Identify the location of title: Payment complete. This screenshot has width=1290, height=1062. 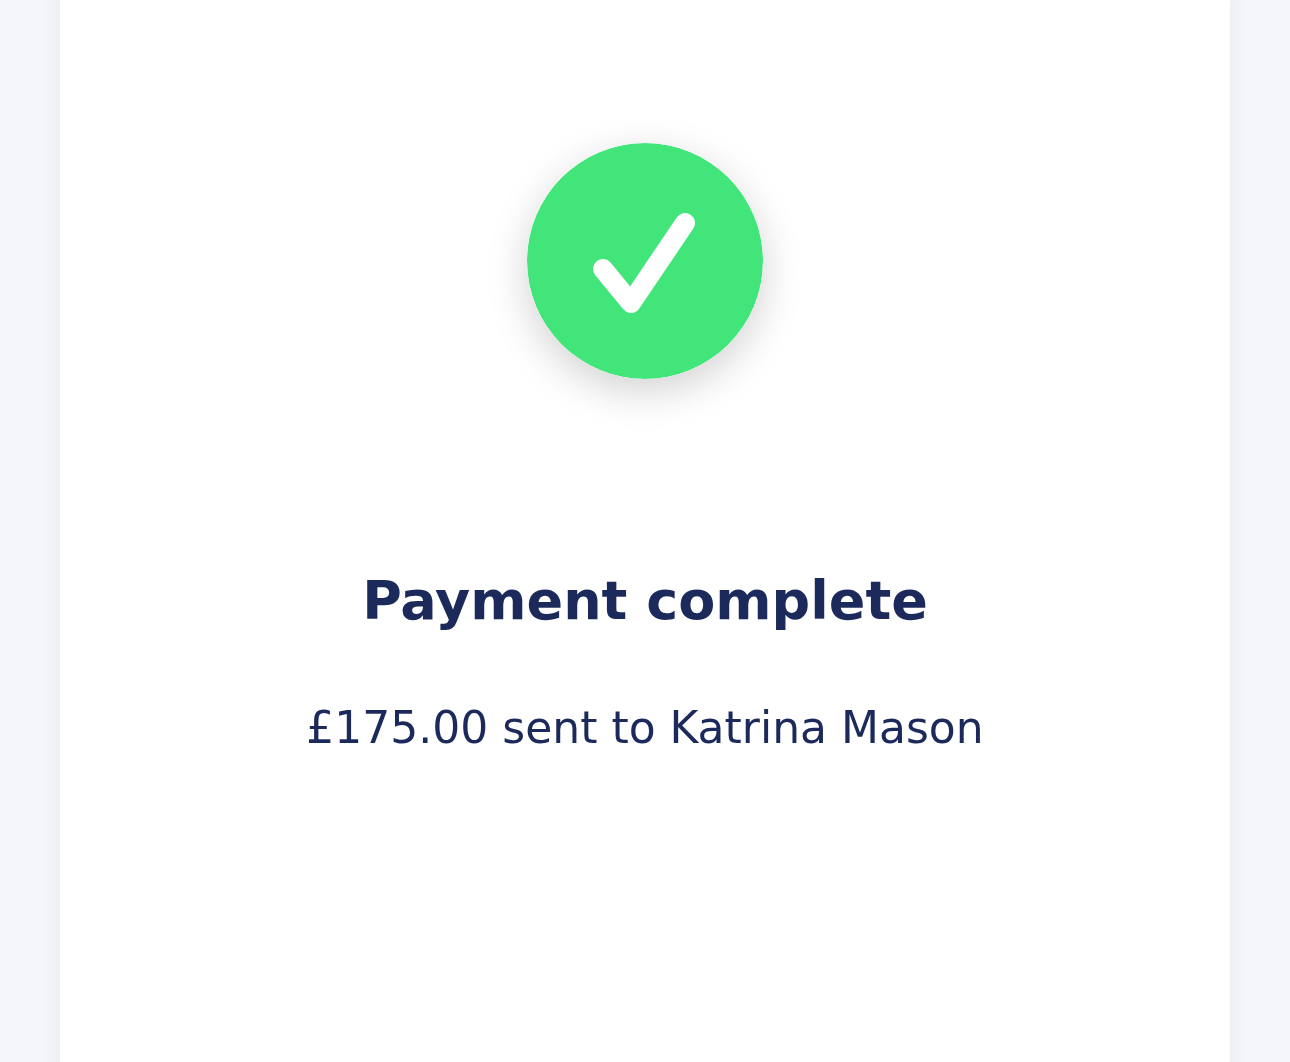
(645, 601).